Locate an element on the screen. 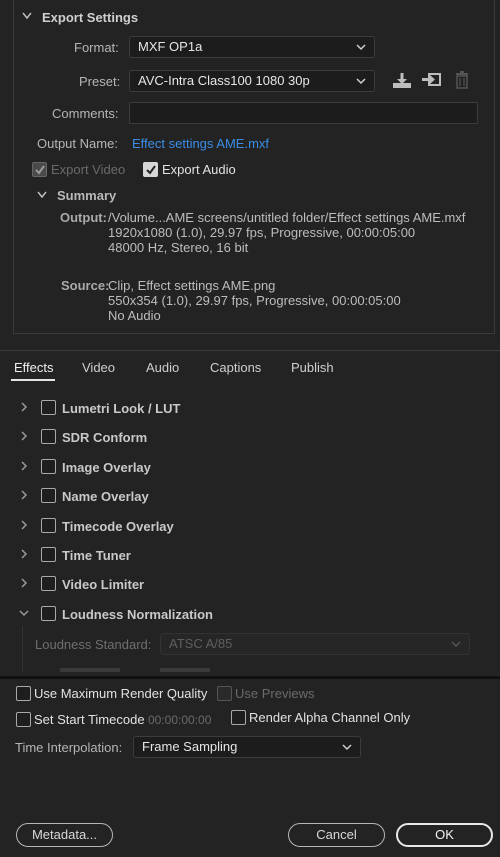 Image resolution: width=500 pixels, height=857 pixels. render-alpha-only-checkbox is located at coordinates (238, 717).